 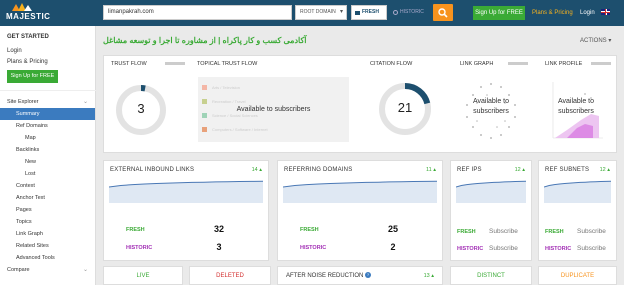 I want to click on logo-mark-icon, so click(x=22, y=7).